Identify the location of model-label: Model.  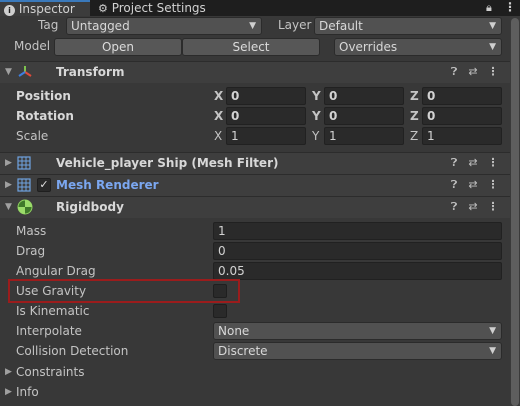
(32, 46).